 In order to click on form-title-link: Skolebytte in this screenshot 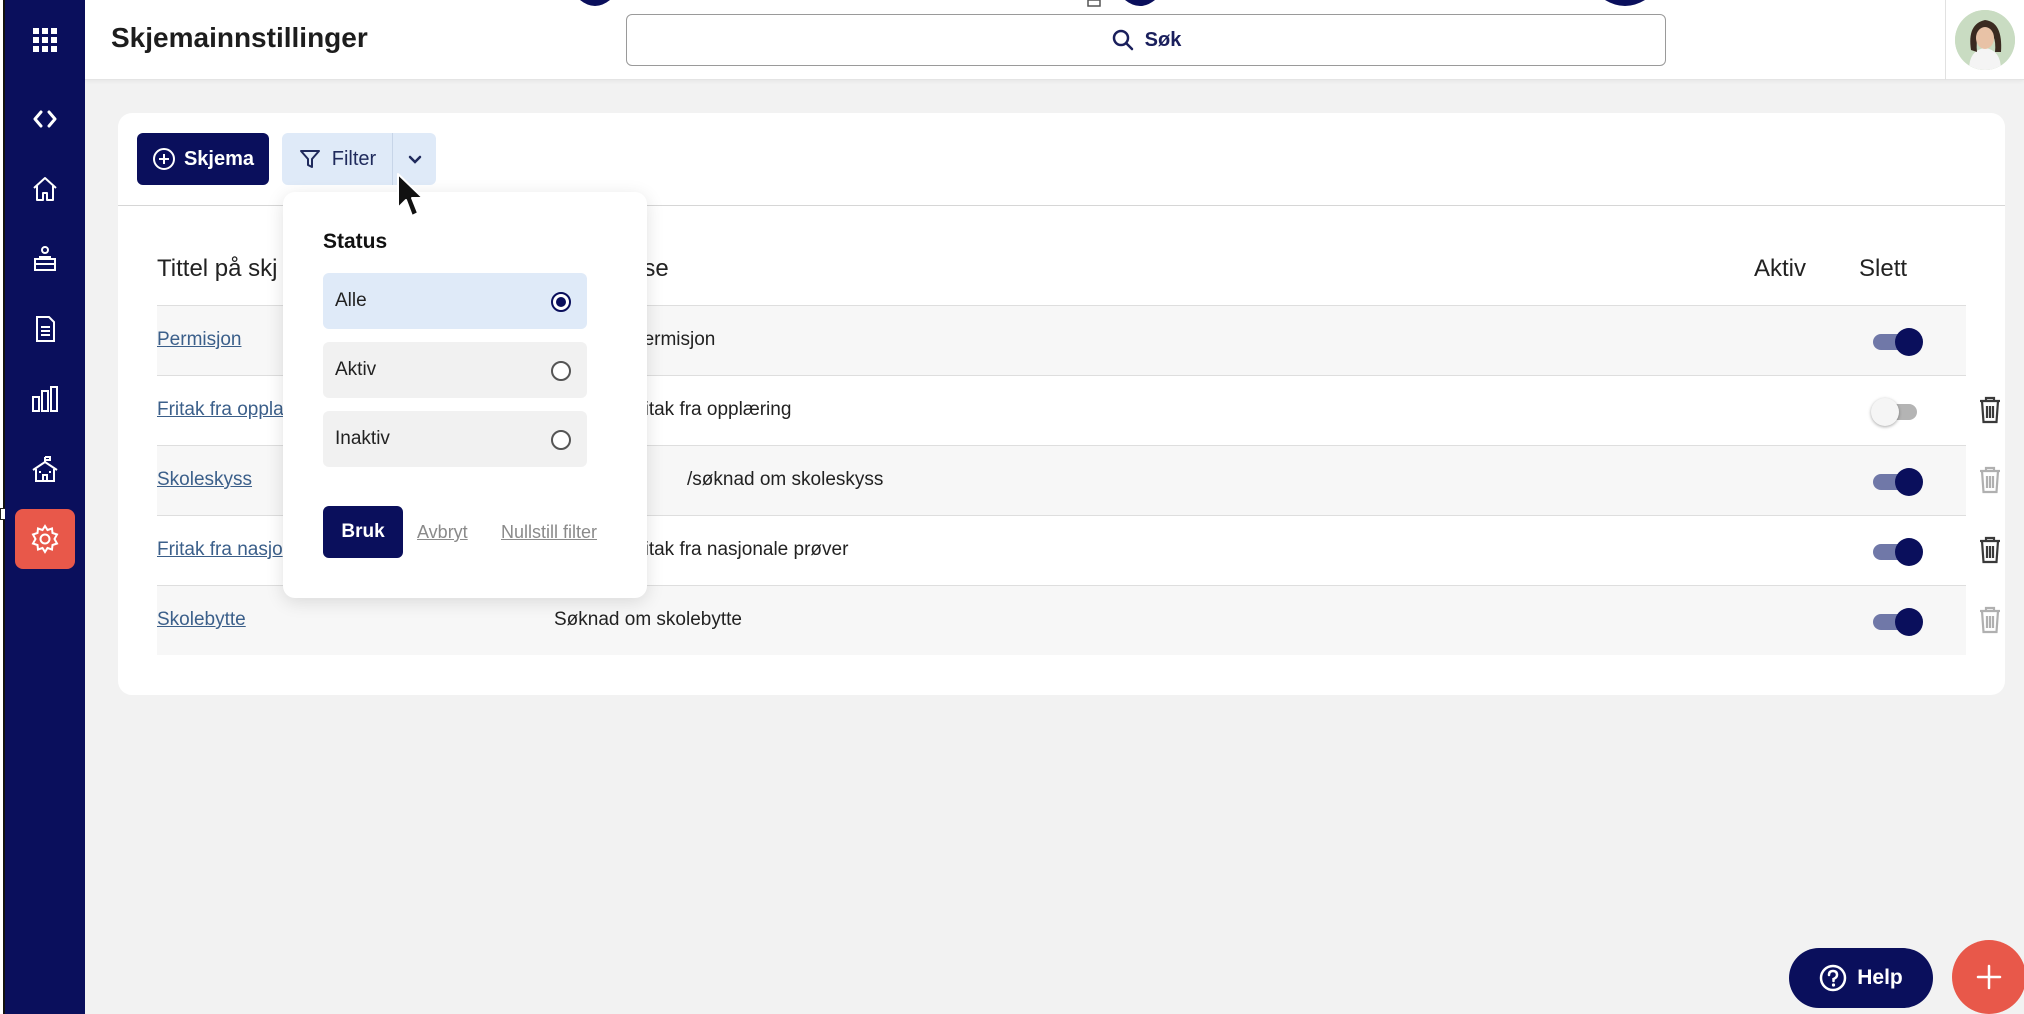, I will do `click(201, 620)`.